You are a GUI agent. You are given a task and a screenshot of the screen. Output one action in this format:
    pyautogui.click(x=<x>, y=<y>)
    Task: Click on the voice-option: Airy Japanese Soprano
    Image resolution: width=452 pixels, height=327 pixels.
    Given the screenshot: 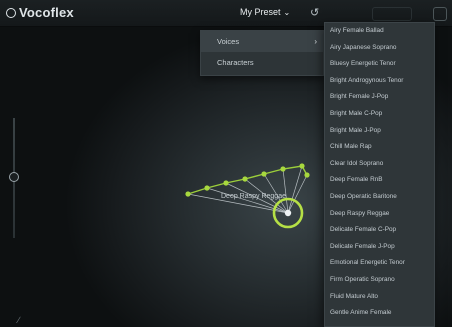 What is the action you would take?
    pyautogui.click(x=379, y=48)
    